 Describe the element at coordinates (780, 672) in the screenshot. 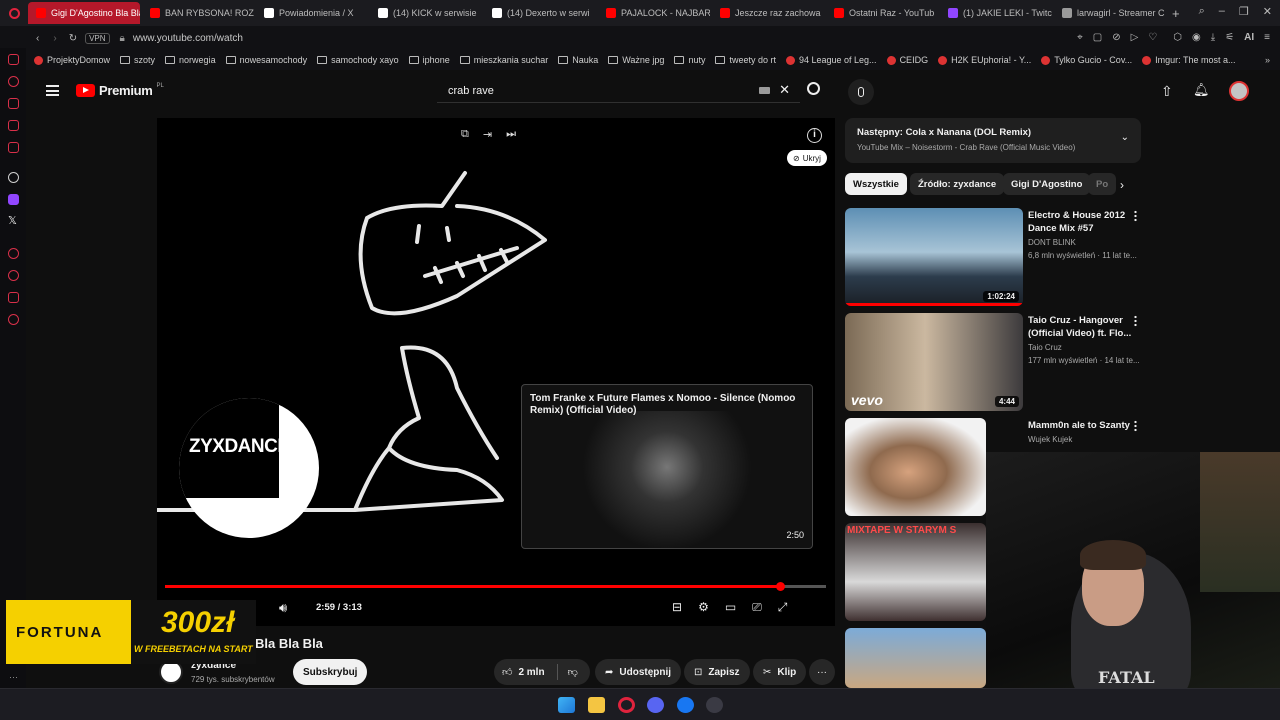

I see `clip-button: ✂ Klip` at that location.